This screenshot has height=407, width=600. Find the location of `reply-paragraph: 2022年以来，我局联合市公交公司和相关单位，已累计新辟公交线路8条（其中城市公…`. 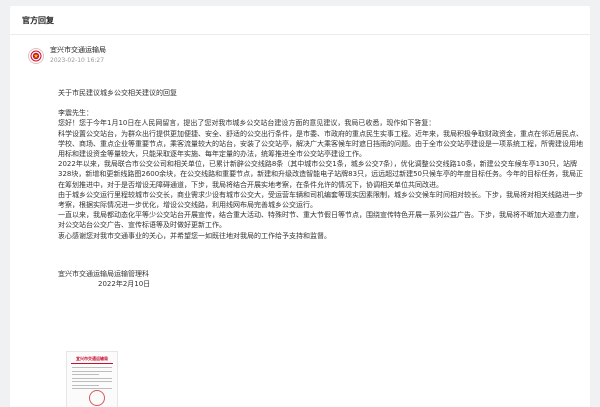

reply-paragraph: 2022年以来，我局联合市公交公司和相关单位，已累计新辟公交线路8条（其中城市公… is located at coordinates (320, 174).